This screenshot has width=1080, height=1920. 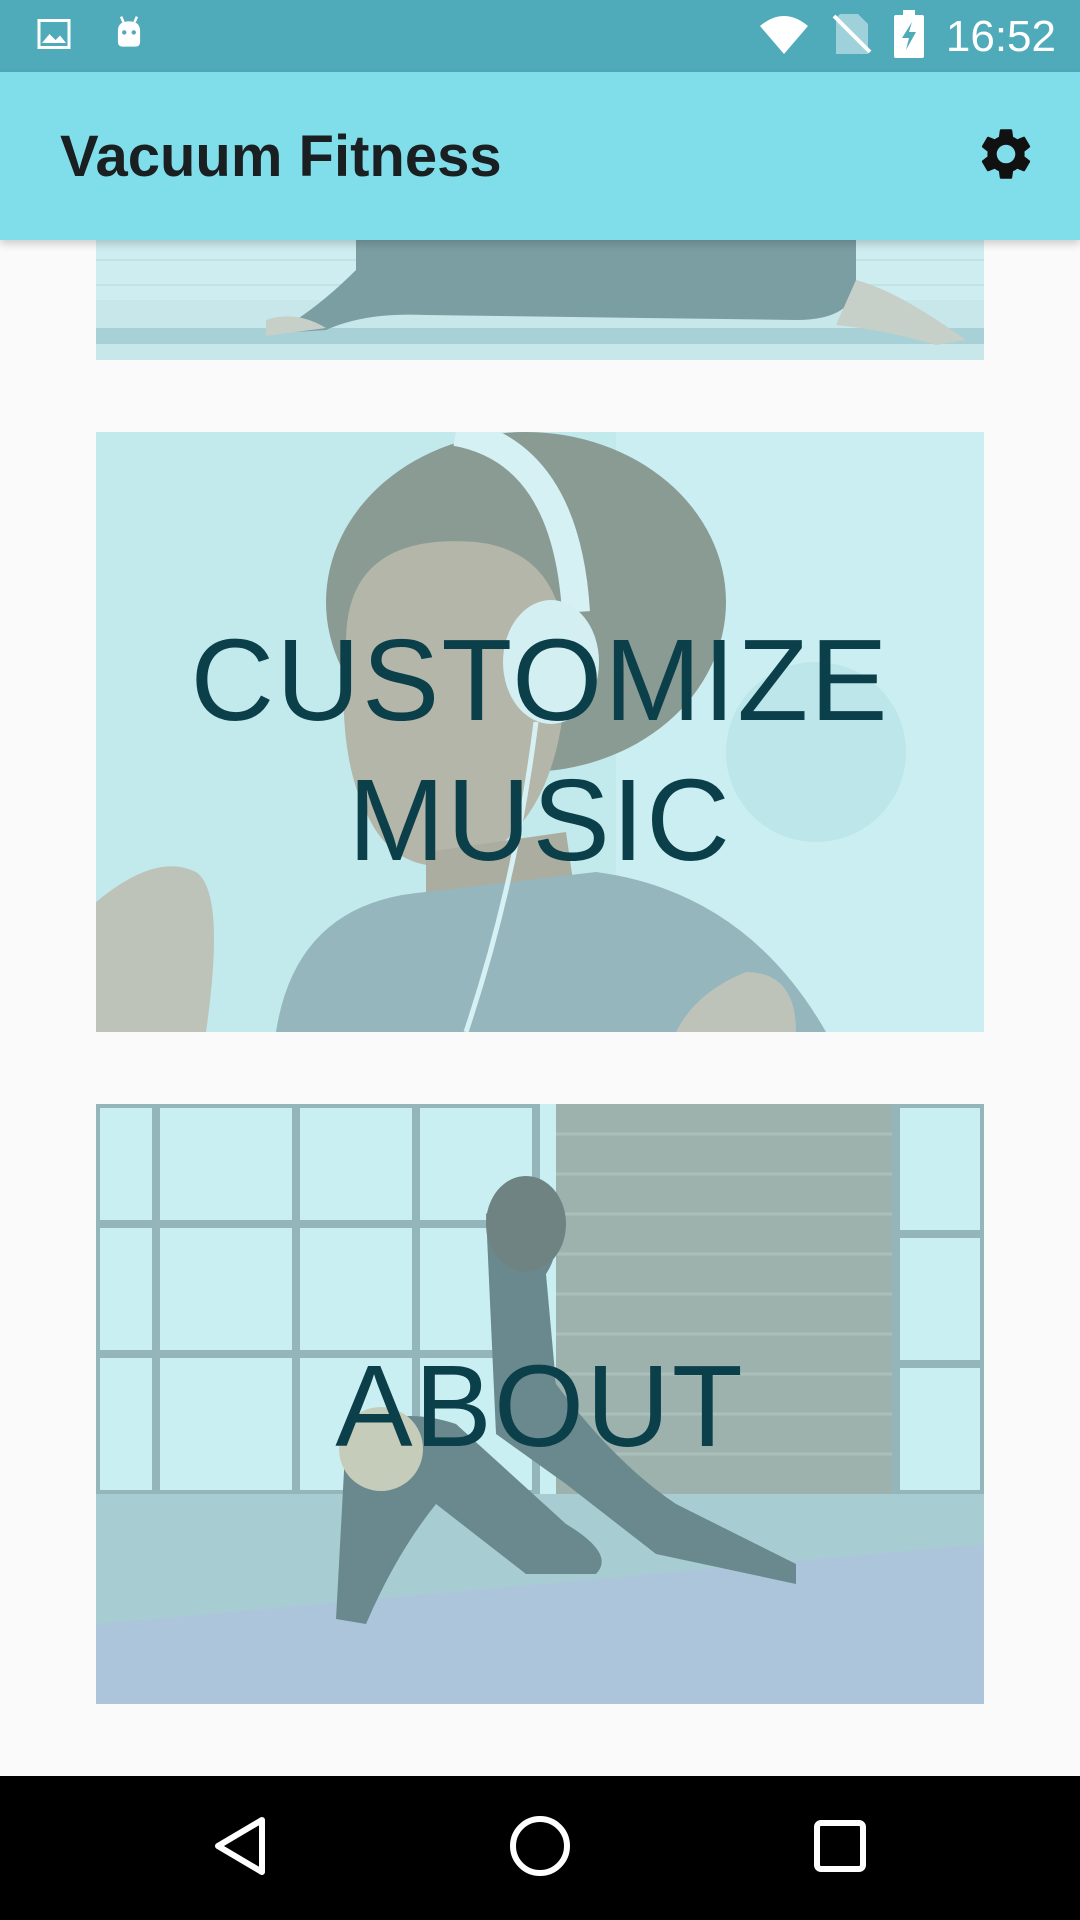 I want to click on recents-button, so click(x=840, y=1848).